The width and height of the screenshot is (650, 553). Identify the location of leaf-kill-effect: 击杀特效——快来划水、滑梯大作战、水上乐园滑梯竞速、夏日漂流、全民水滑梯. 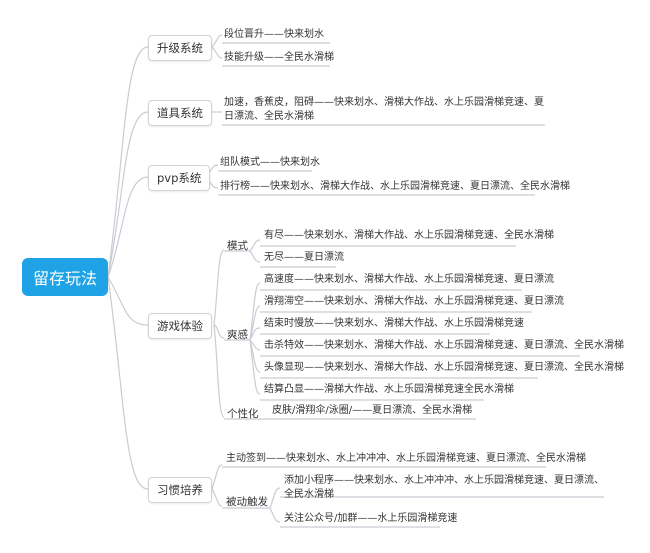
(444, 347).